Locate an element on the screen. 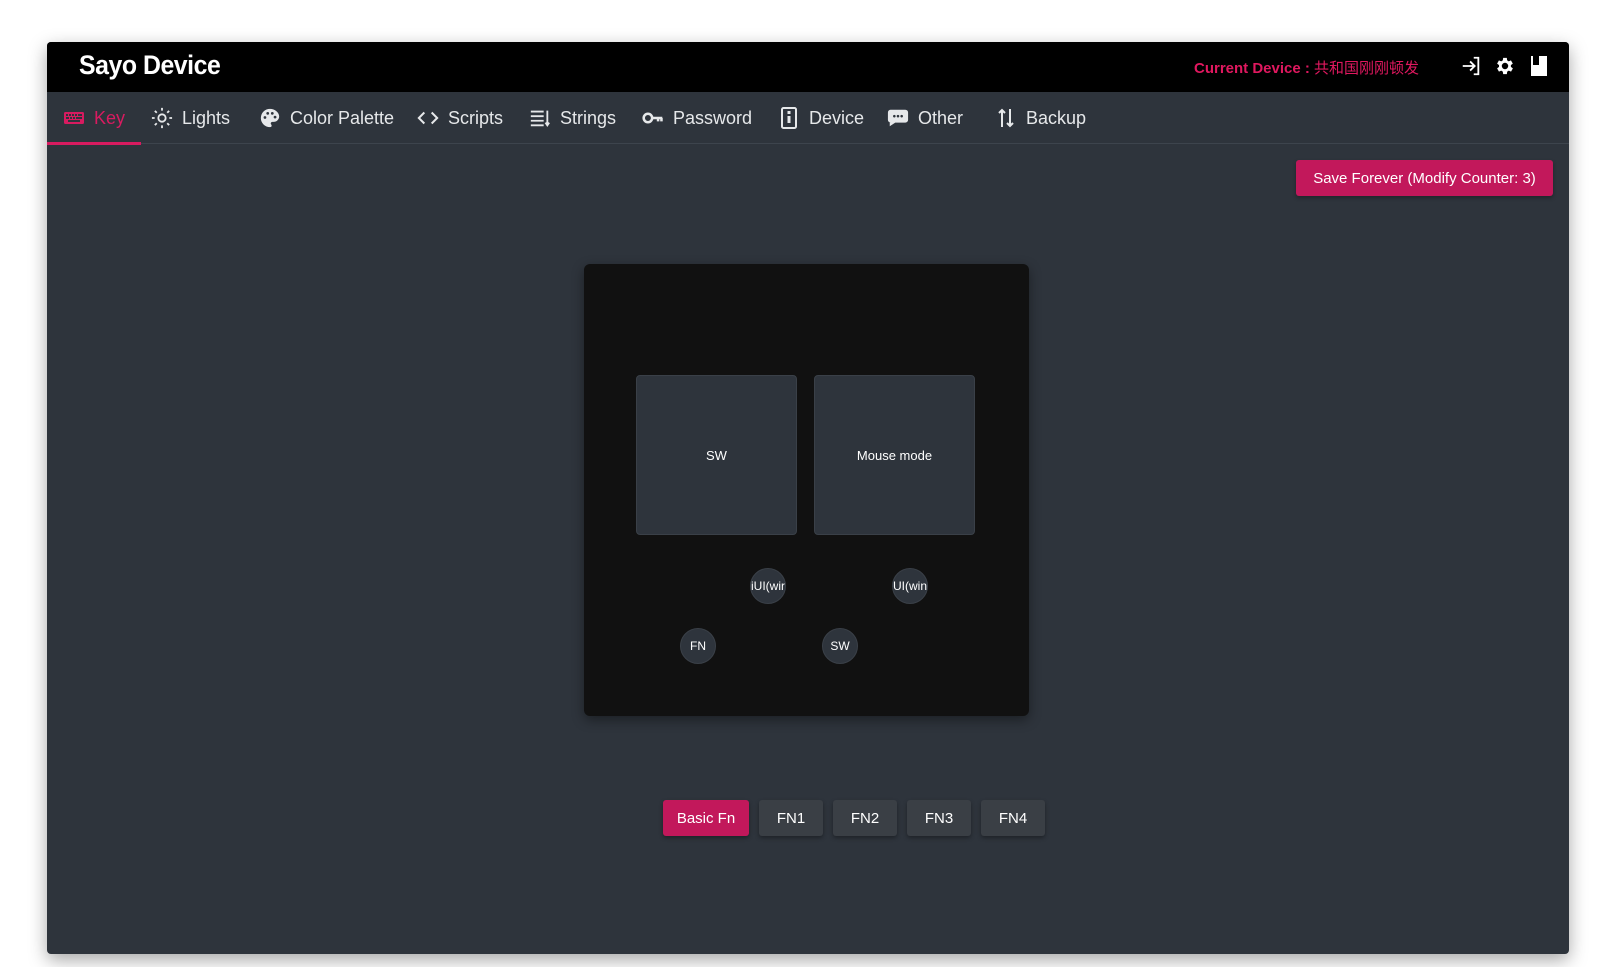  keyboard-icon is located at coordinates (74, 118).